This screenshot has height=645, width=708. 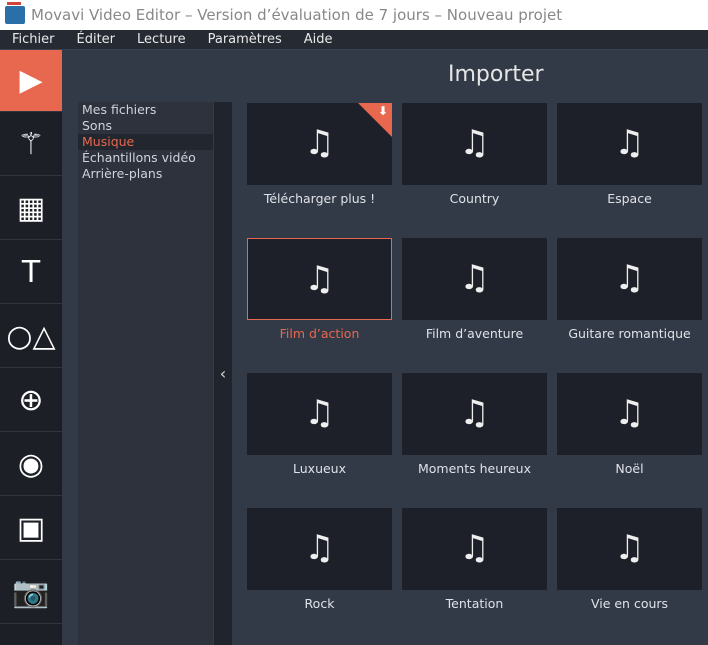 What do you see at coordinates (145, 158) in the screenshot?
I see `category-item: Échantillons vidéo` at bounding box center [145, 158].